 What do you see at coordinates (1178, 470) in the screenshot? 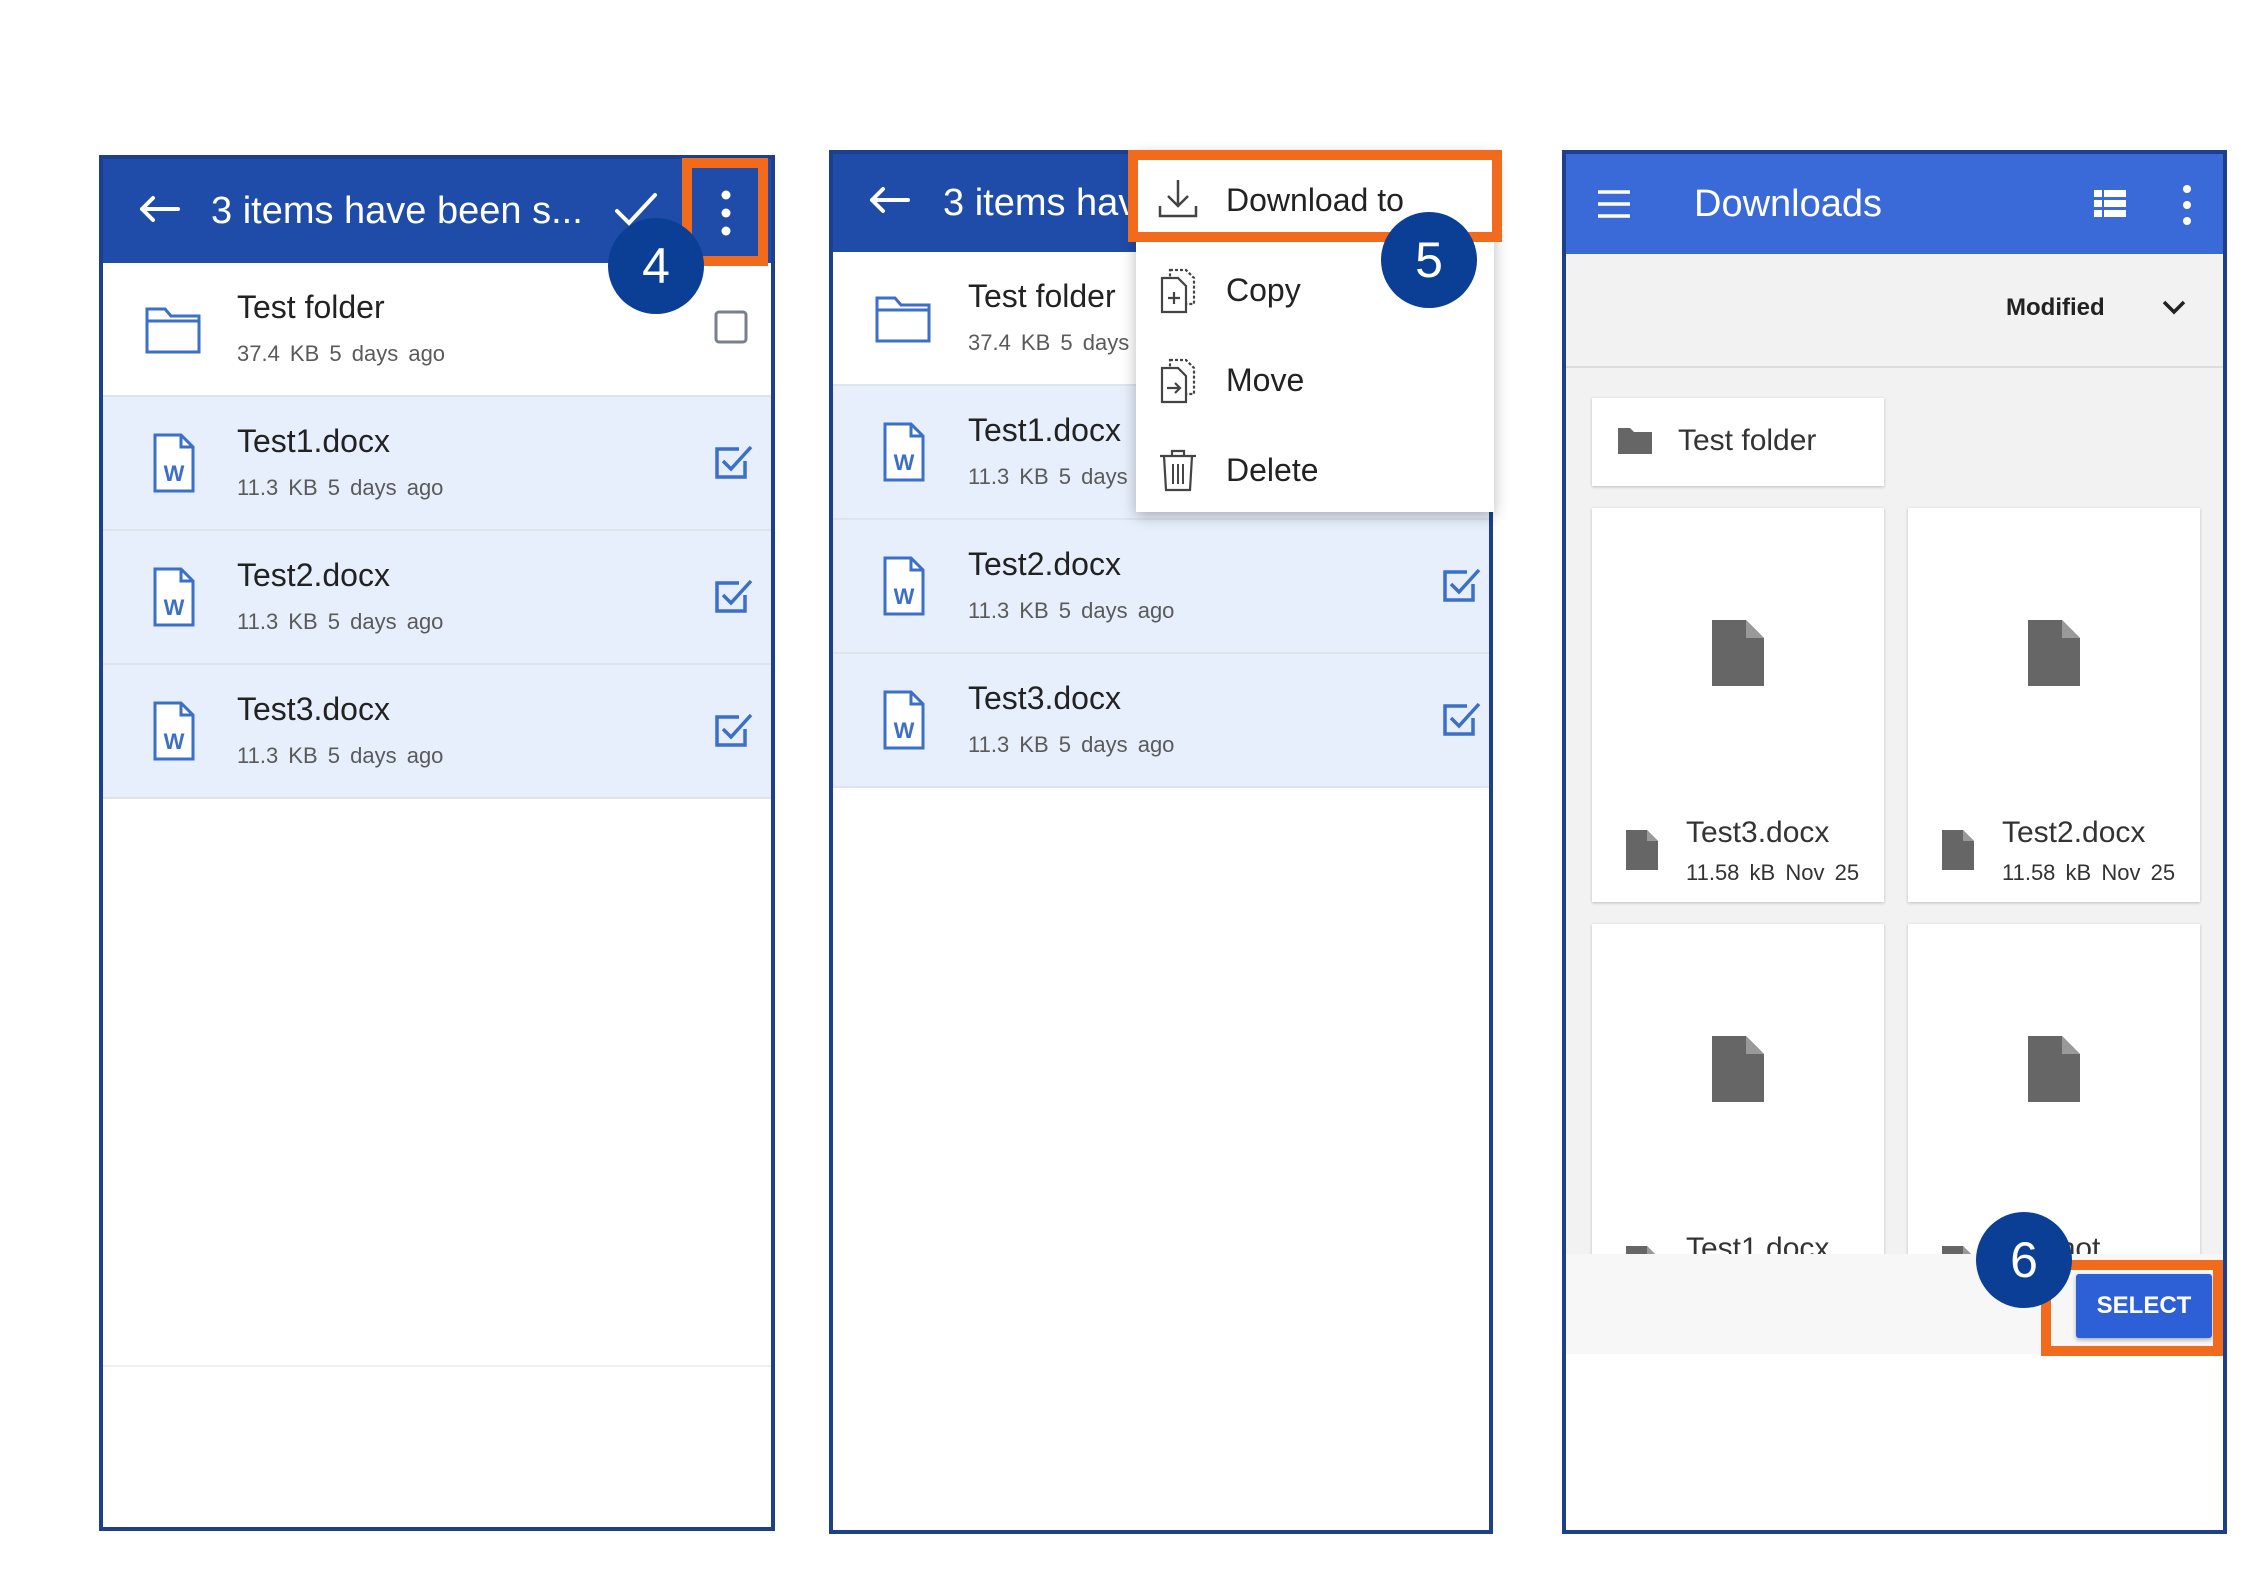
I see `trash-icon` at bounding box center [1178, 470].